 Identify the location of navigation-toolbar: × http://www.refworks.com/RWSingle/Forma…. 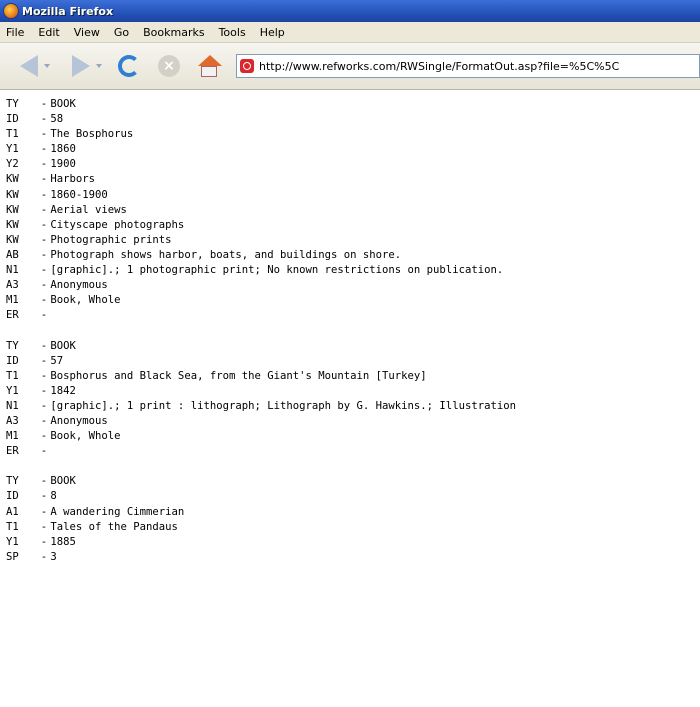
(350, 66).